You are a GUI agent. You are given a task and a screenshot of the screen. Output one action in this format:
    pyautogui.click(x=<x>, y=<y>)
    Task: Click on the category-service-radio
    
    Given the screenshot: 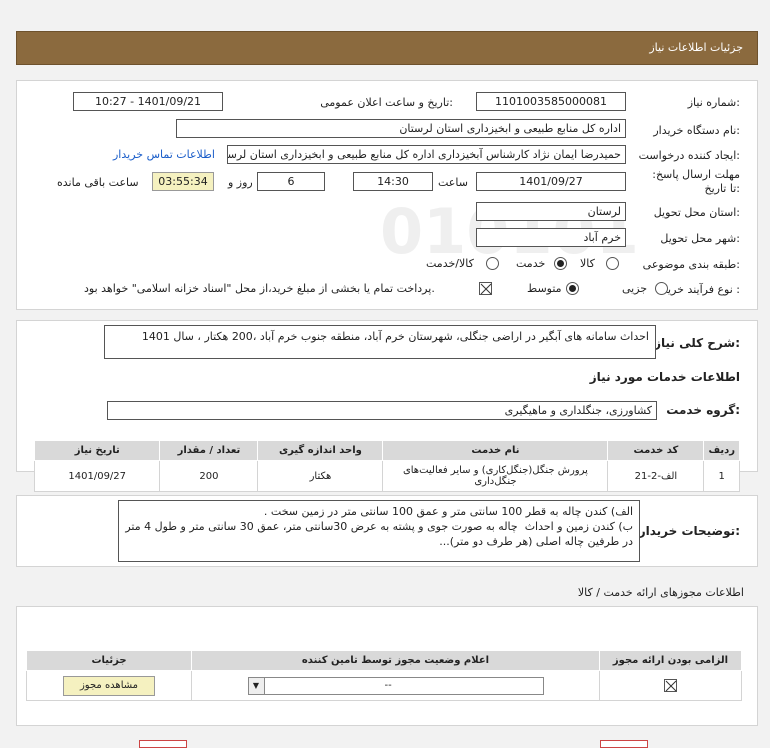 What is the action you would take?
    pyautogui.click(x=560, y=263)
    